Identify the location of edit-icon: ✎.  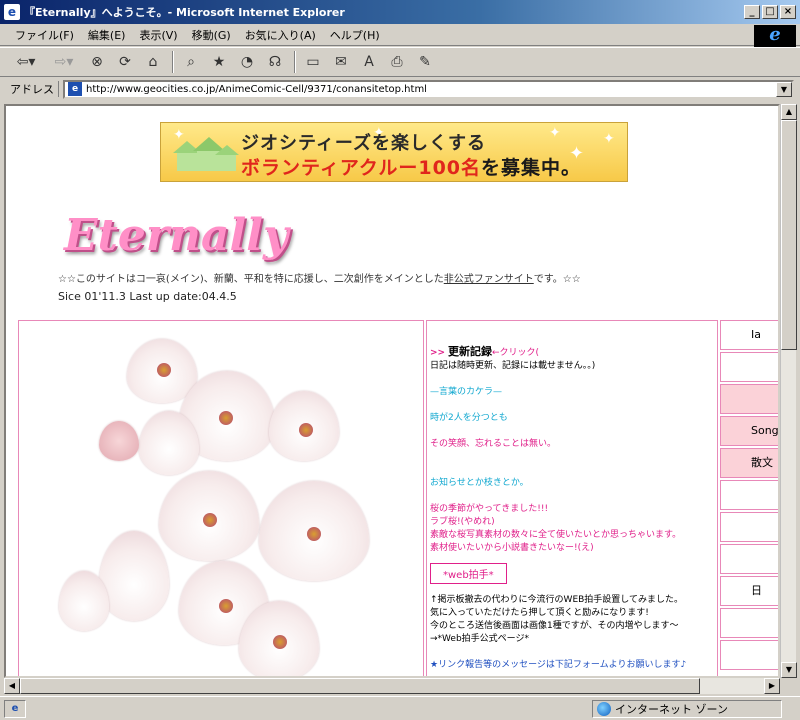
(425, 62).